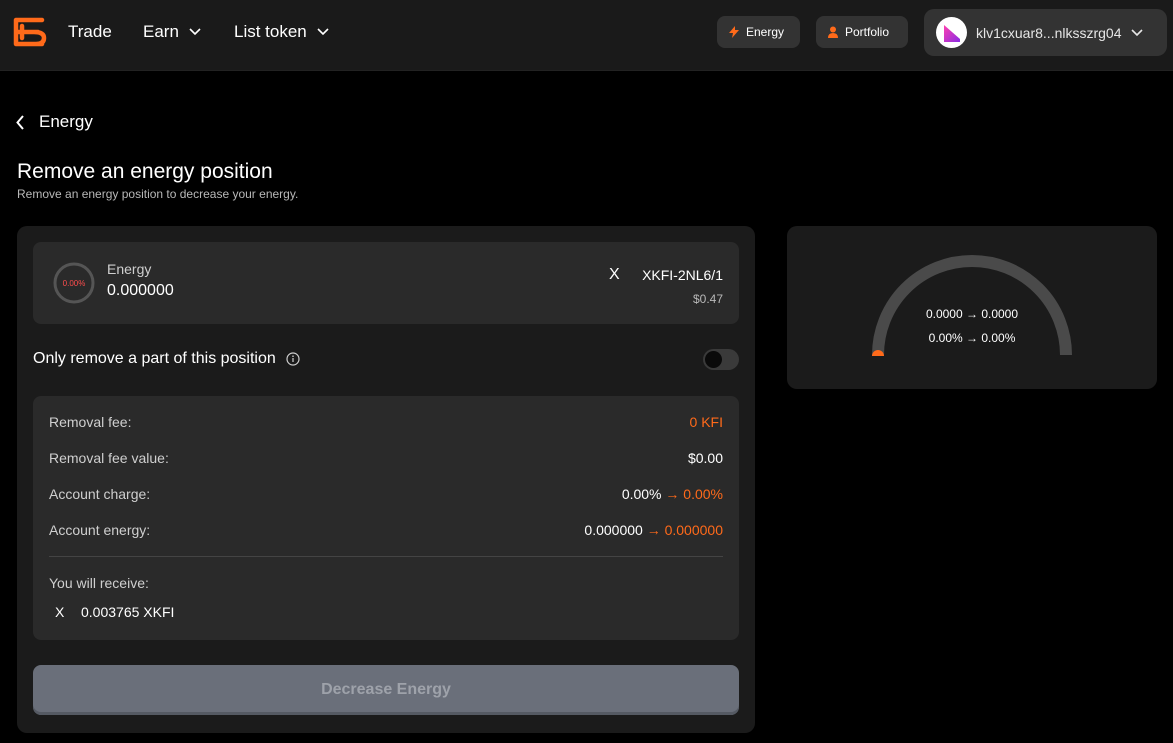 Image resolution: width=1173 pixels, height=743 pixels. I want to click on energy-ring-percent: 0.00%, so click(74, 283).